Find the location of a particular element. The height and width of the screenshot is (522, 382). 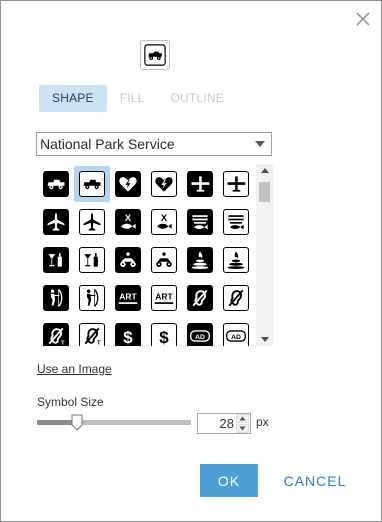

symbol-option-fishing-dark is located at coordinates (200, 222).